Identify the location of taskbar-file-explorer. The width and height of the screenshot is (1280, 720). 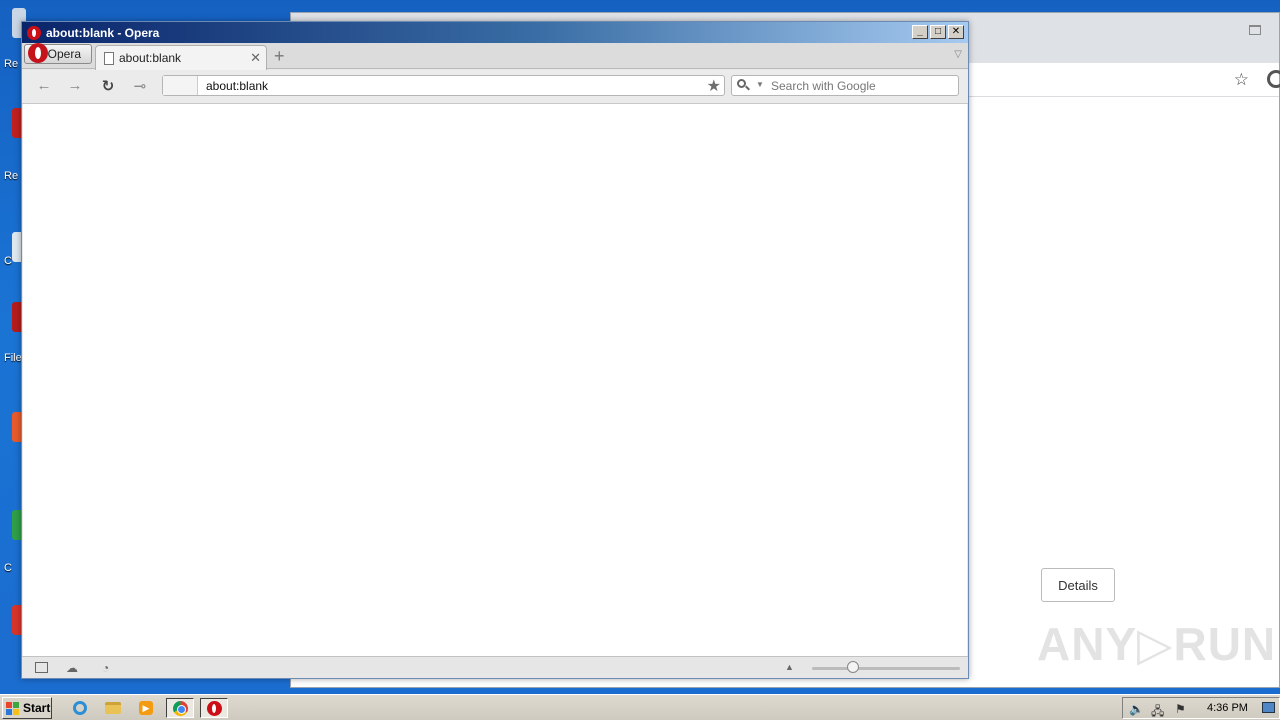
(113, 708).